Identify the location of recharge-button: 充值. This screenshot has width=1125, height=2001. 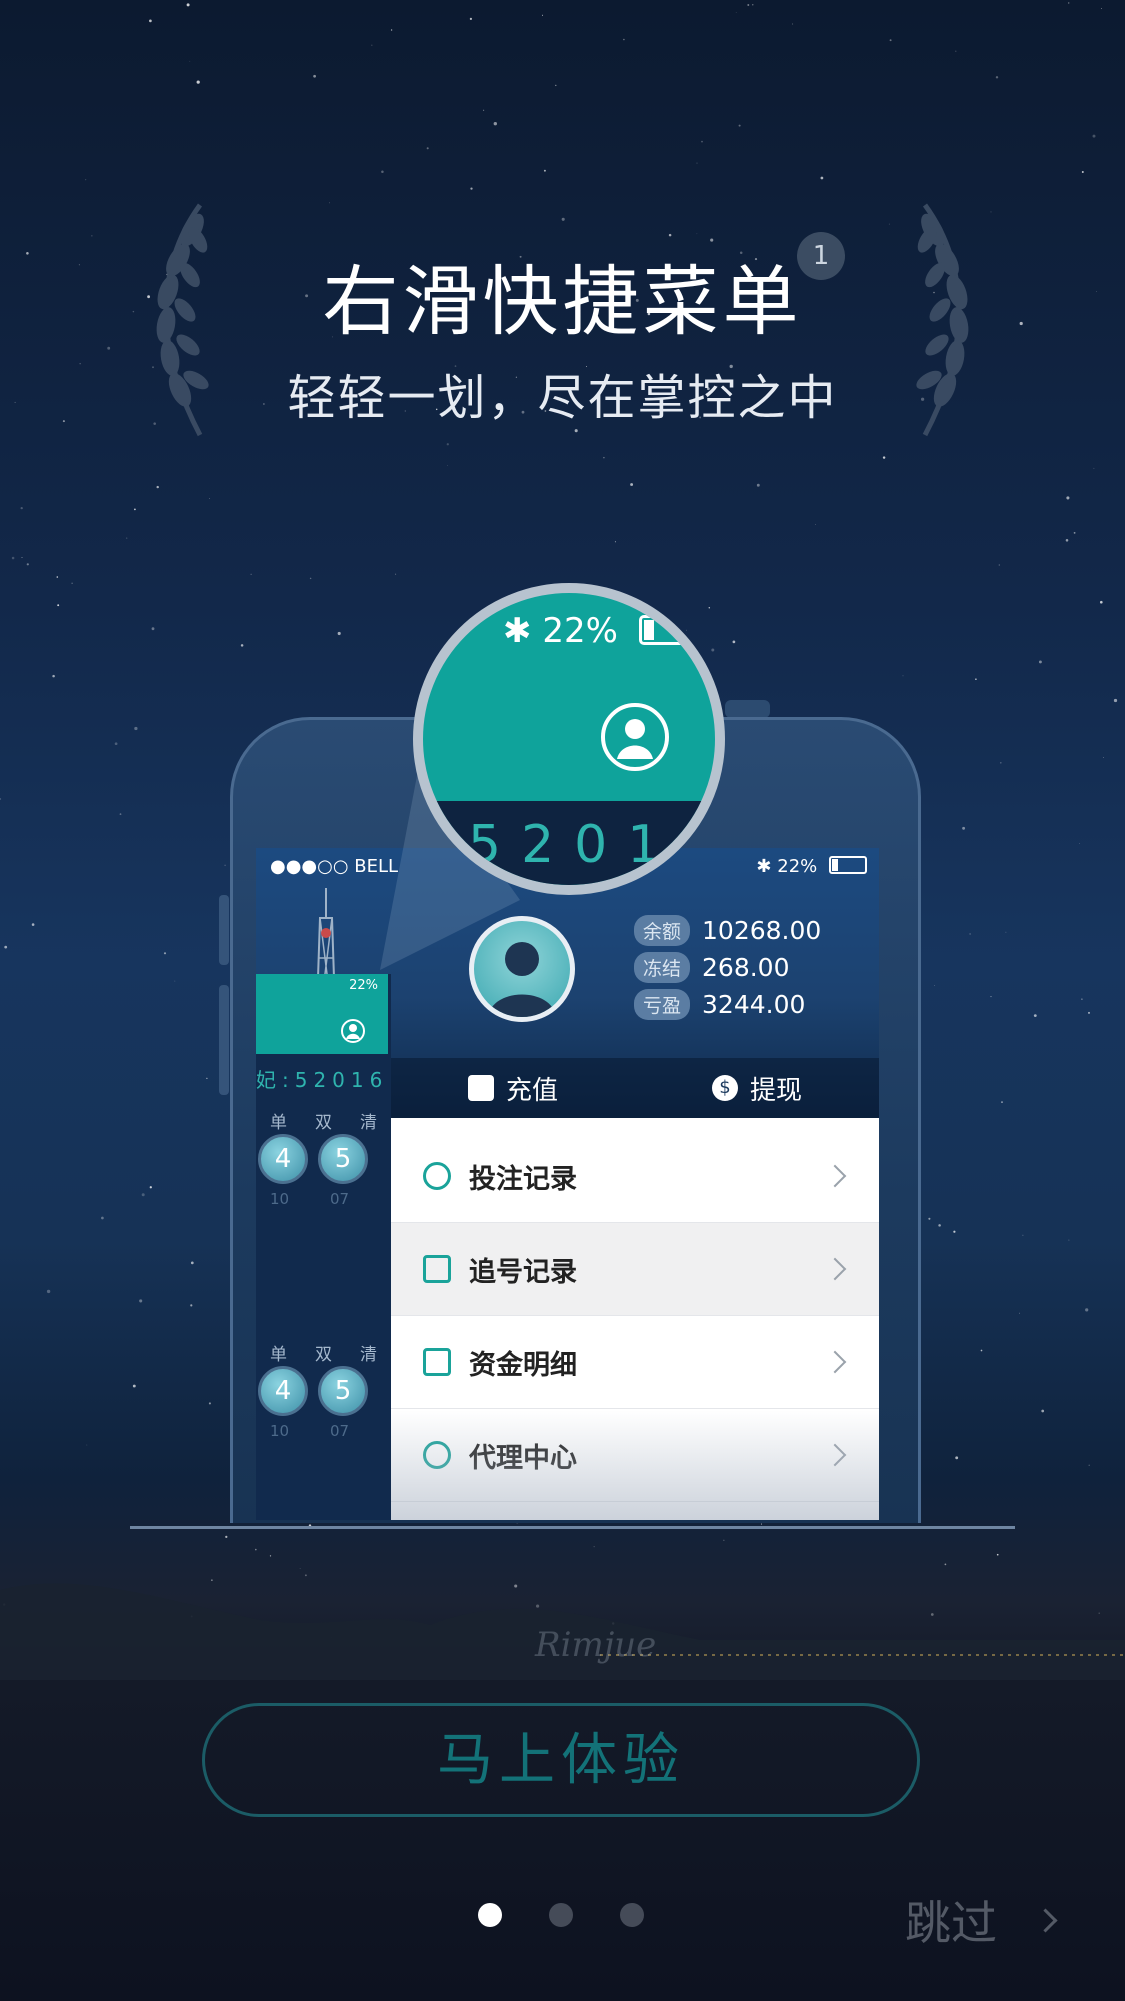
(513, 1088).